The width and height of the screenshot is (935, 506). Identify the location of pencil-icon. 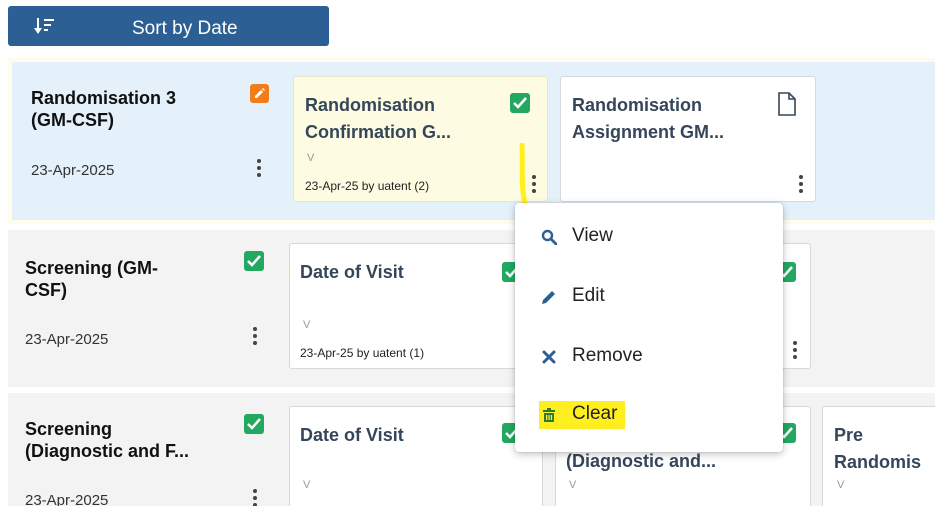
(548, 297).